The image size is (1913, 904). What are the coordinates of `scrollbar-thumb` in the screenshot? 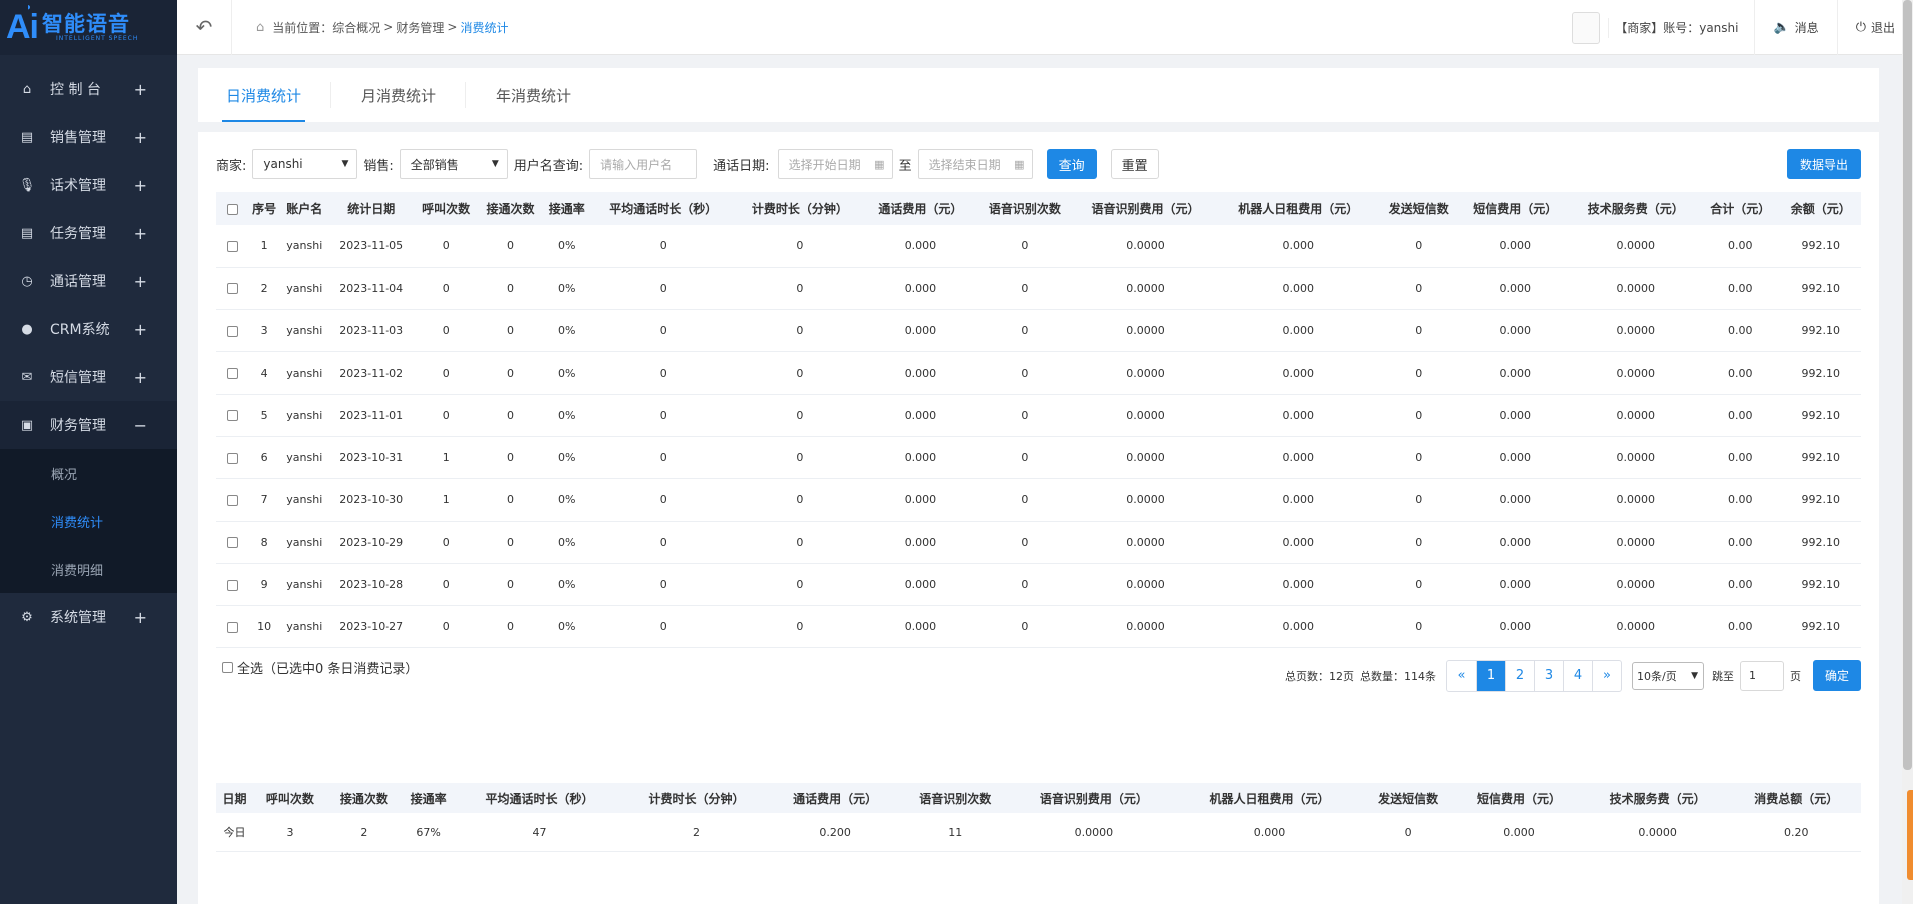 It's located at (1907, 385).